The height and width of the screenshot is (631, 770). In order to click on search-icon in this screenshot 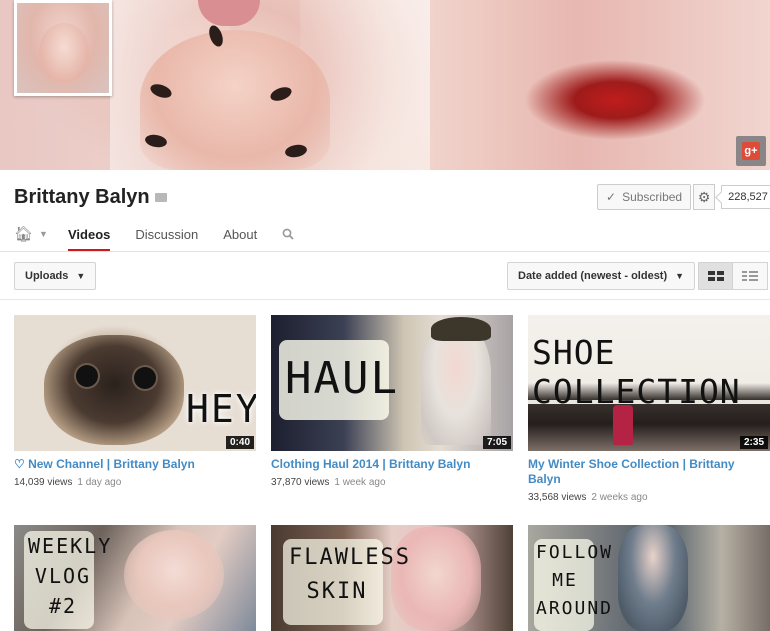, I will do `click(288, 234)`.